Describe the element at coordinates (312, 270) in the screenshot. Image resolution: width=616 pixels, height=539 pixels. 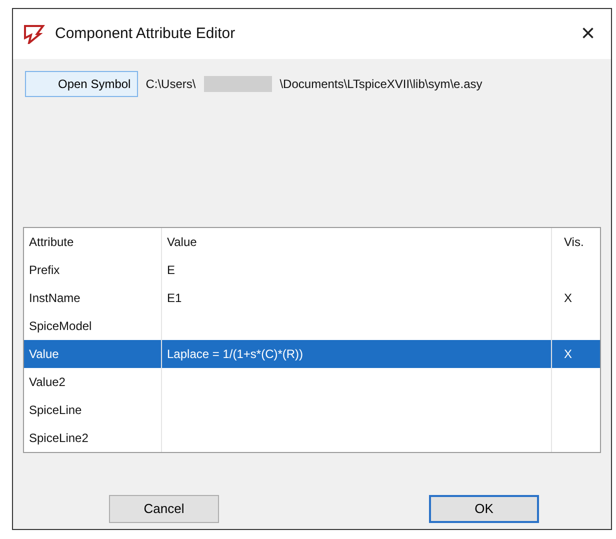
I see `table-row: Prefix E` at that location.